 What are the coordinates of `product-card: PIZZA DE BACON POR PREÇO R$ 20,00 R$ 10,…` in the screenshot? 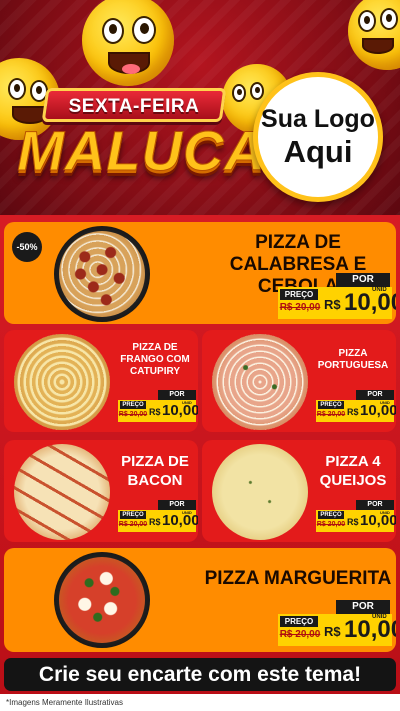 It's located at (101, 491).